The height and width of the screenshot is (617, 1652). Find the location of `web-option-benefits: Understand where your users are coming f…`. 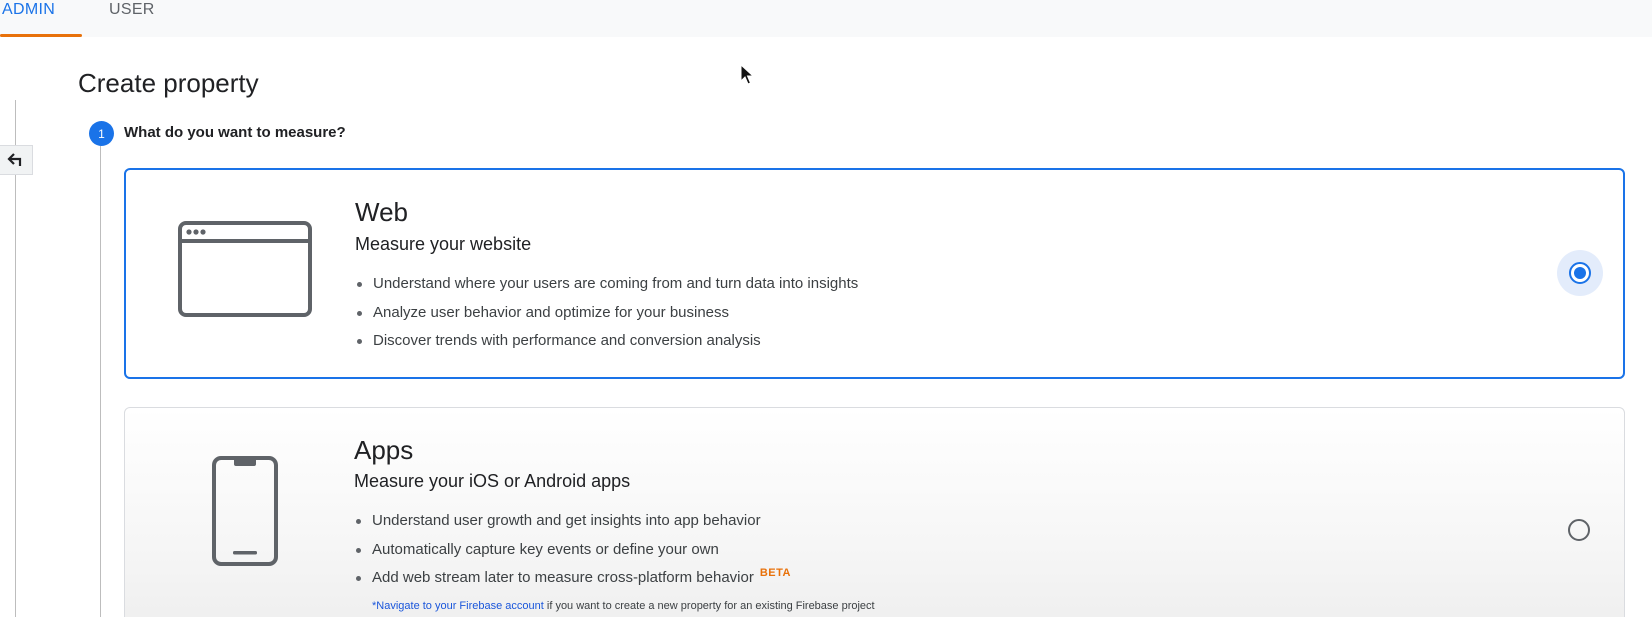

web-option-benefits: Understand where your users are coming f… is located at coordinates (606, 313).